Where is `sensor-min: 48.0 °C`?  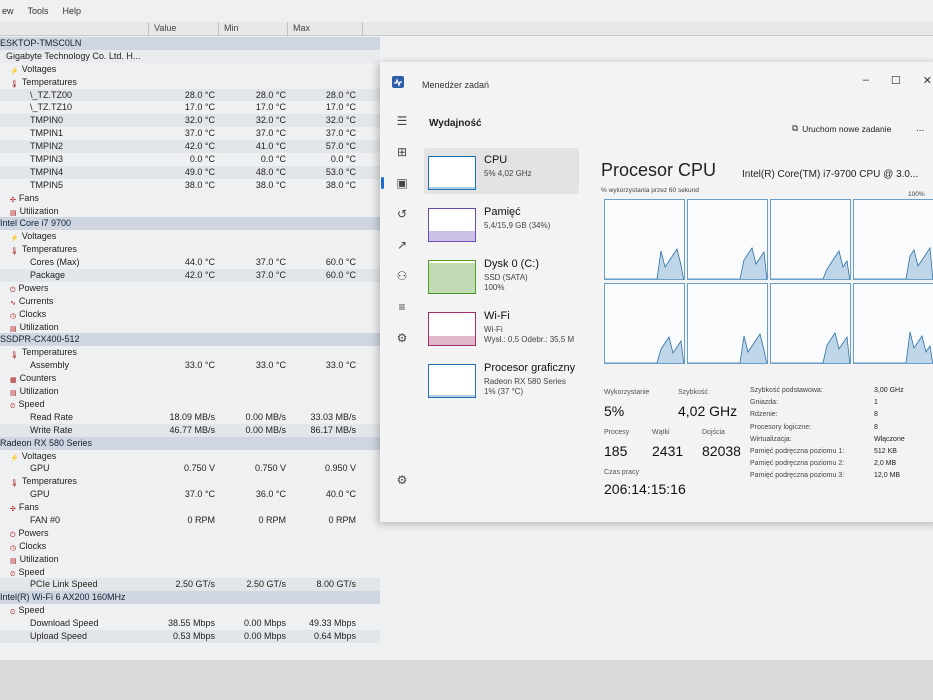
sensor-min: 48.0 °C is located at coordinates (270, 171).